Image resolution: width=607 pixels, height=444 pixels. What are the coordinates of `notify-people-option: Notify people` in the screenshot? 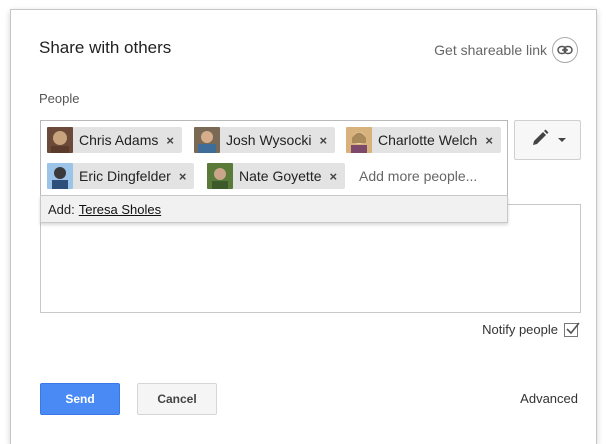 It's located at (531, 329).